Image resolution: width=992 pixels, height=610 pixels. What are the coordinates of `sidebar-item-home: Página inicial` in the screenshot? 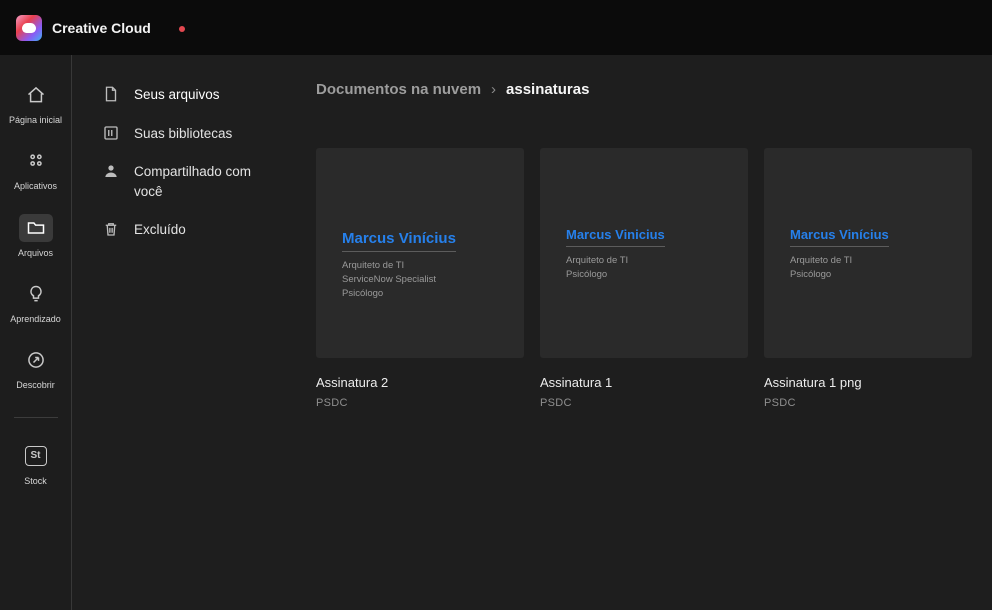 It's located at (36, 103).